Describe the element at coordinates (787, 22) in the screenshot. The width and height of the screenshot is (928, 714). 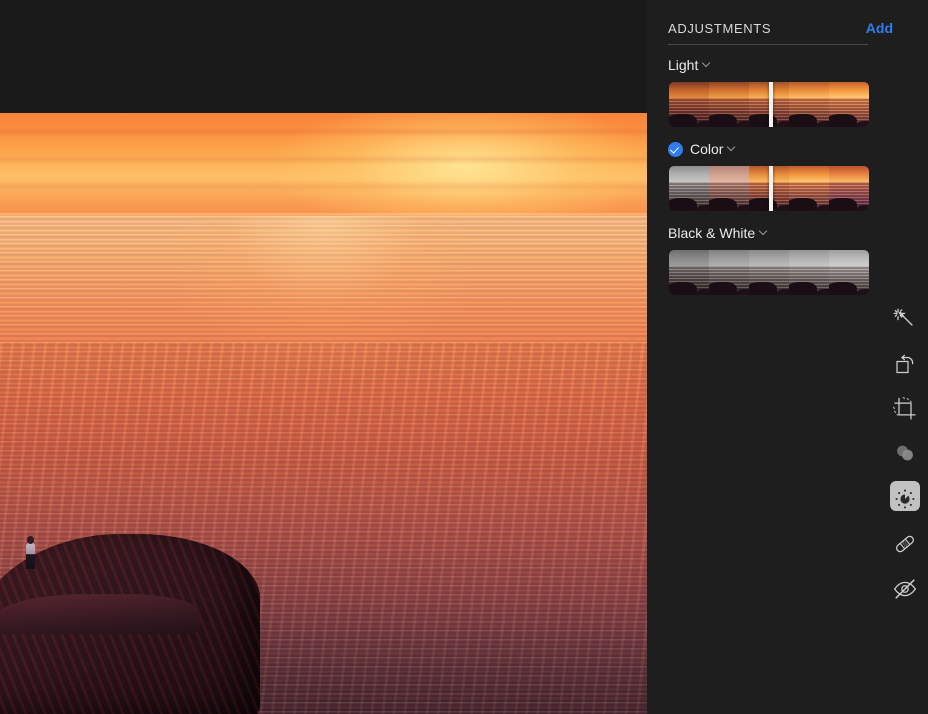
I see `panel-header: ADJUSTMENTS Add` at that location.